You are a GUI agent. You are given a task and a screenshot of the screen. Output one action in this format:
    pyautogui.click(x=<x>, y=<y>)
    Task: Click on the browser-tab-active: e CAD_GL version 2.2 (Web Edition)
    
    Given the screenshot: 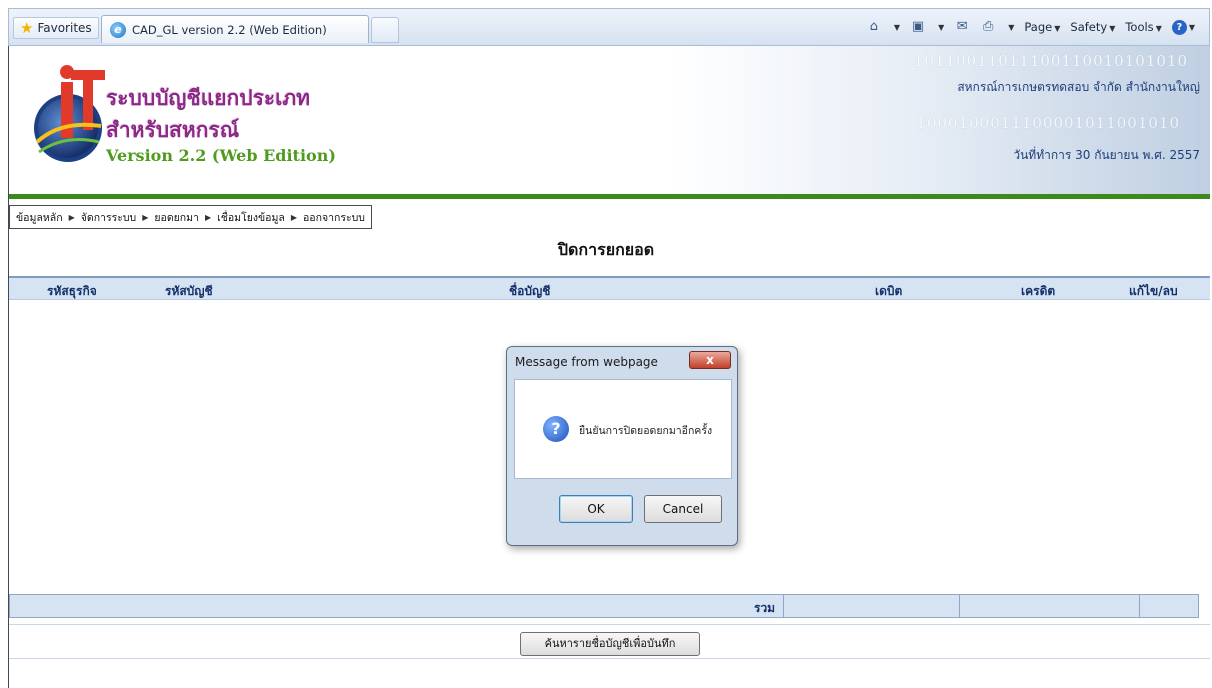 What is the action you would take?
    pyautogui.click(x=235, y=29)
    